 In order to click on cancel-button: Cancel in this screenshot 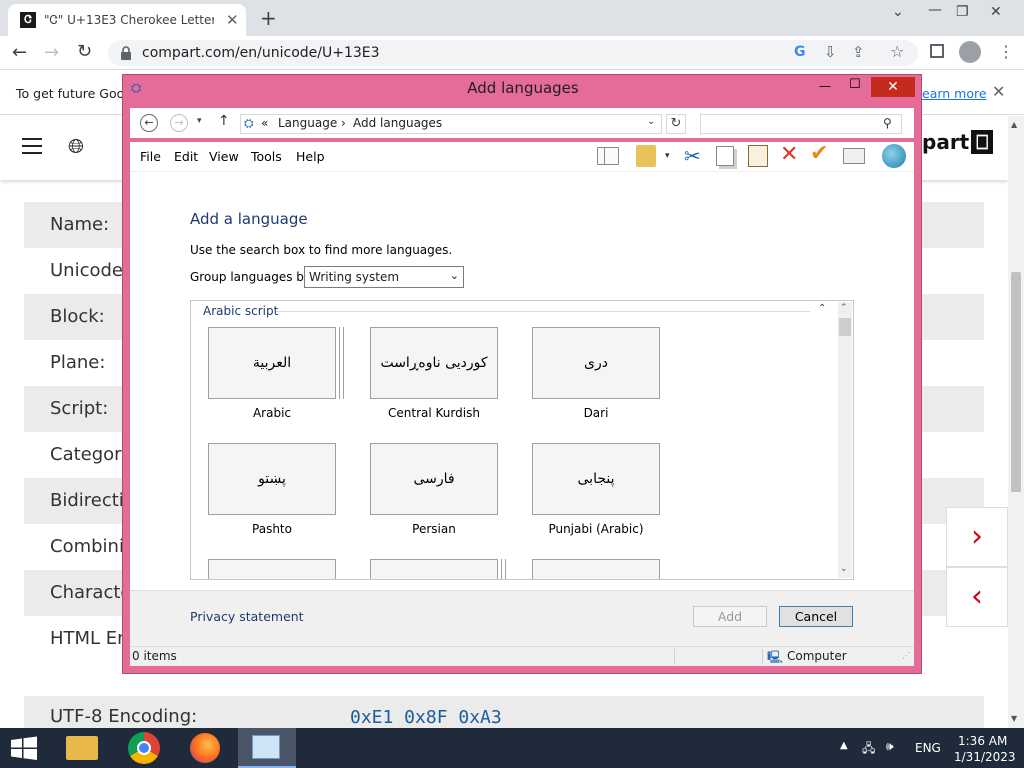, I will do `click(816, 616)`.